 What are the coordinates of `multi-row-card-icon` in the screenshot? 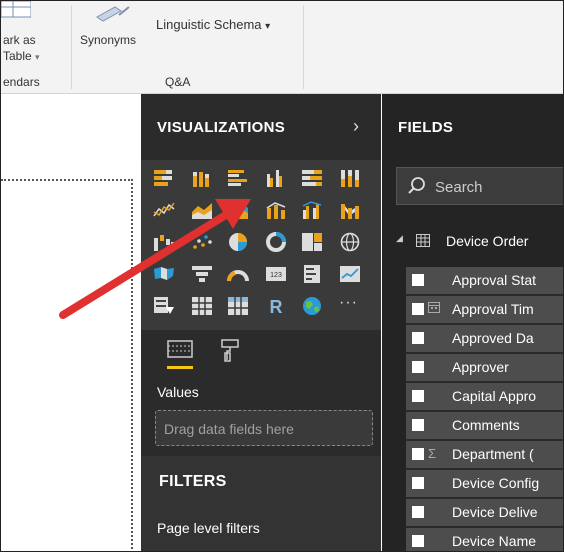 It's located at (312, 274).